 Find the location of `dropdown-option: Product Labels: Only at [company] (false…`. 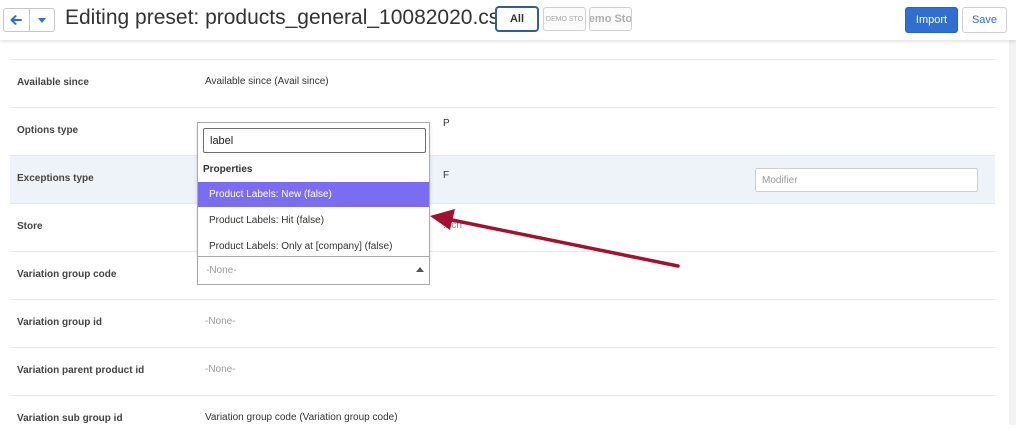

dropdown-option: Product Labels: Only at [company] (false… is located at coordinates (313, 246).